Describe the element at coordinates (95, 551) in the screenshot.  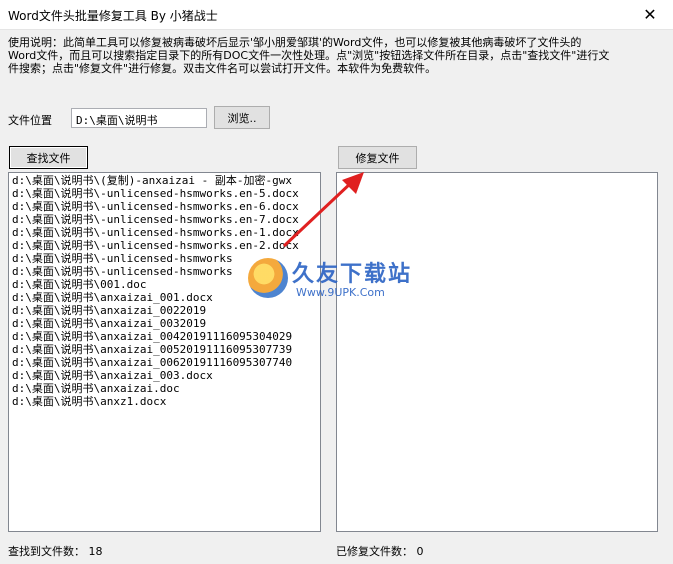
I see `found-count-value: 18` at that location.